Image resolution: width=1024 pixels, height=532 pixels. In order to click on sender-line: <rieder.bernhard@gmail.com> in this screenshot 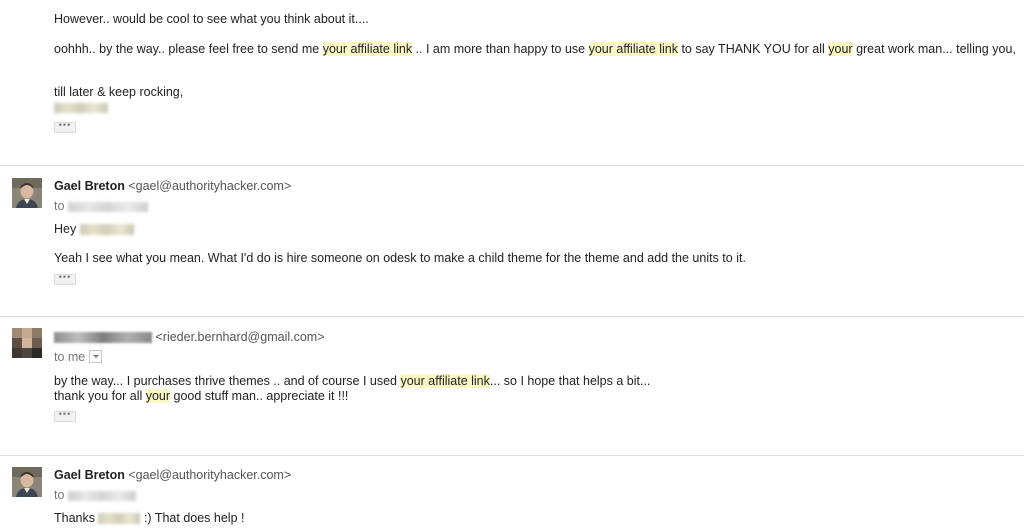, I will do `click(189, 337)`.